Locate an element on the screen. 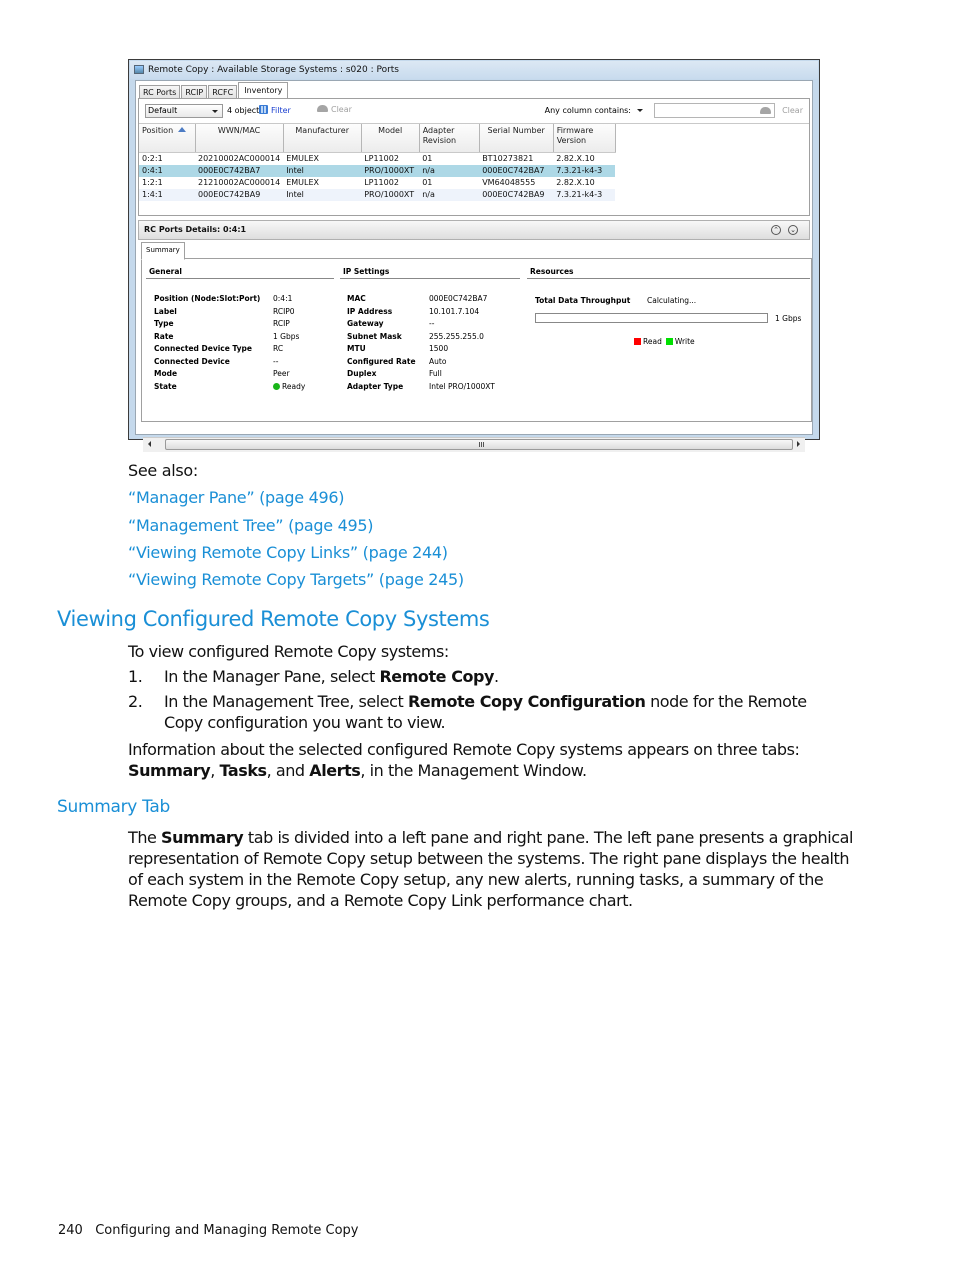 Image resolution: width=954 pixels, height=1271 pixels. tab-inventory: Inventory is located at coordinates (263, 90).